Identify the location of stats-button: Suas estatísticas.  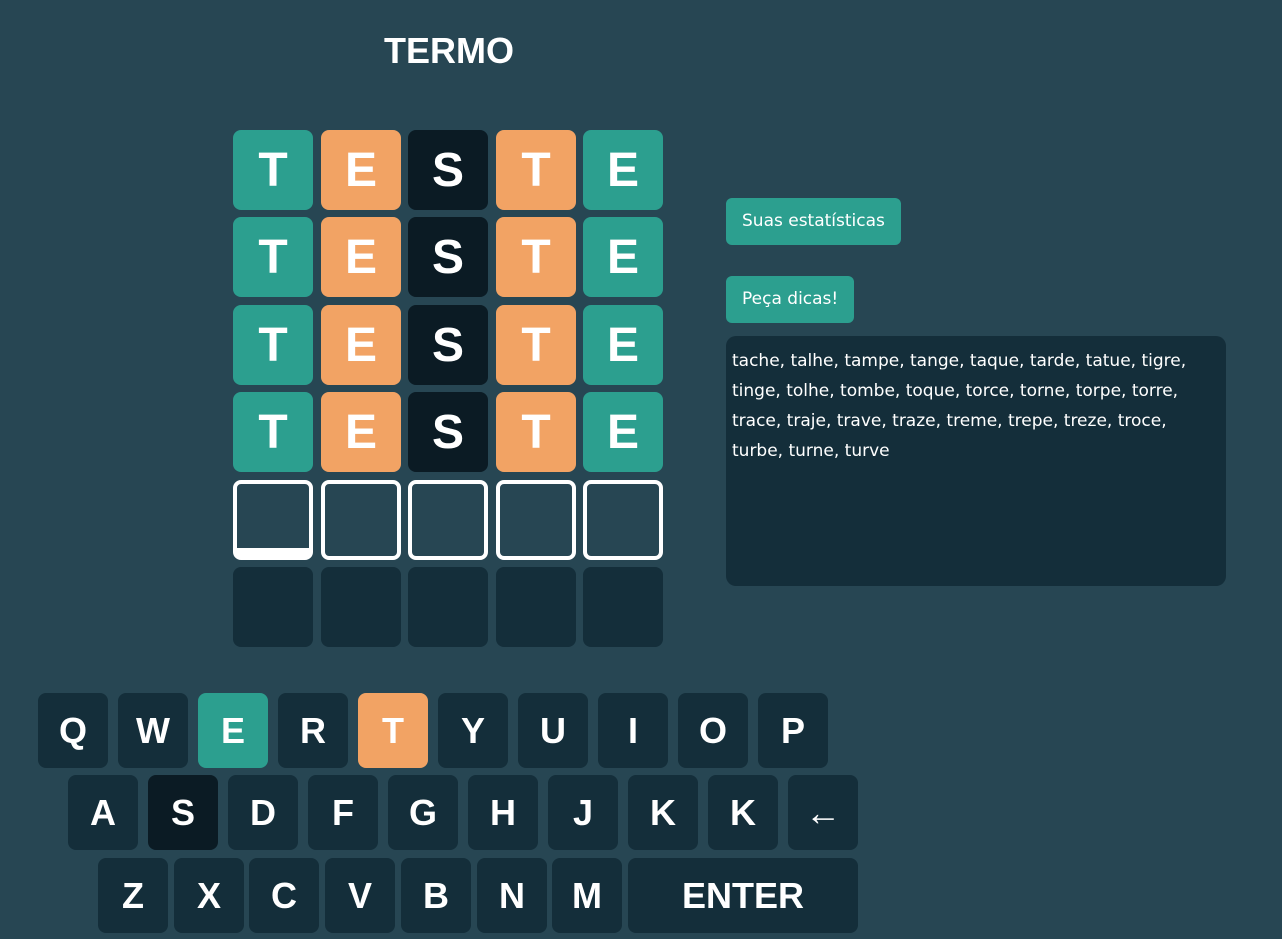
(813, 221).